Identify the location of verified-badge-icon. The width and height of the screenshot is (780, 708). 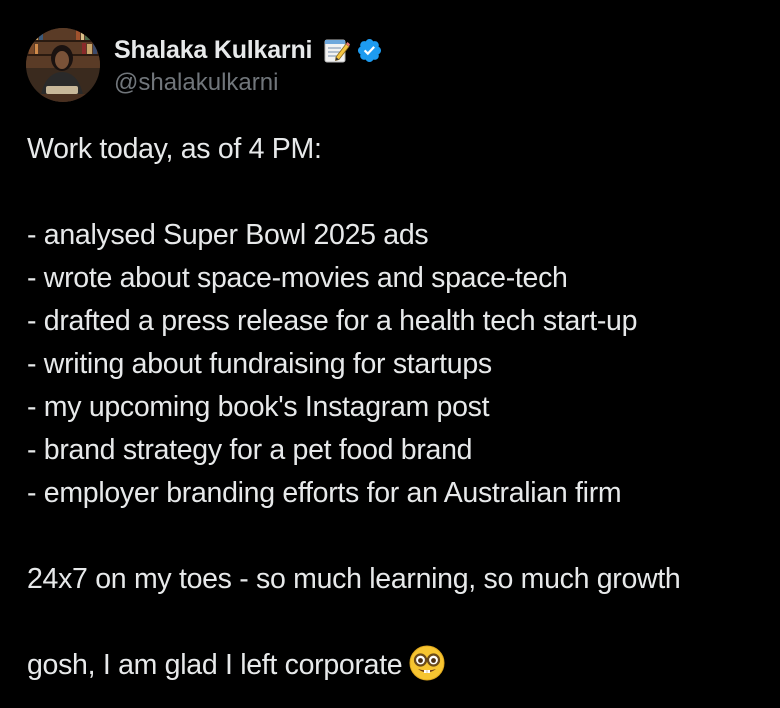
(369, 50).